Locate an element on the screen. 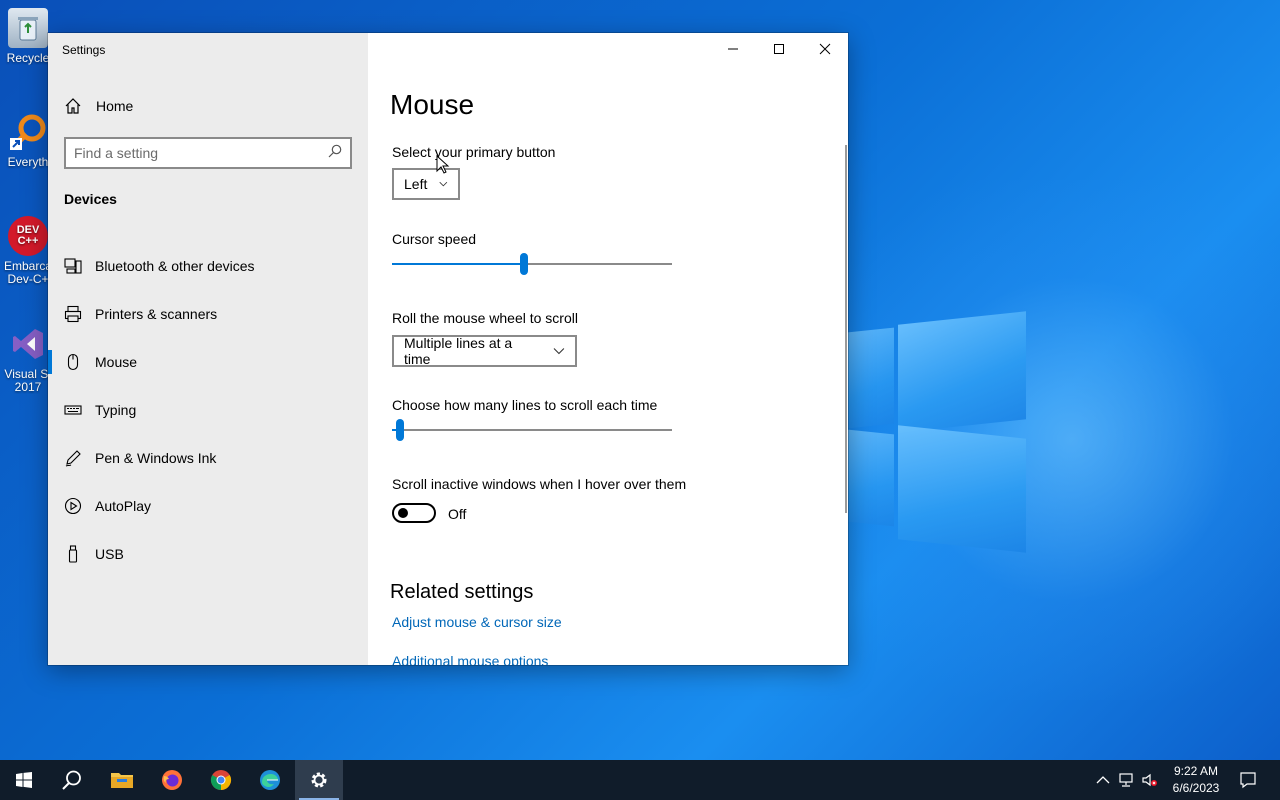 The width and height of the screenshot is (1280, 800). volume-tray-button is located at coordinates (1150, 780).